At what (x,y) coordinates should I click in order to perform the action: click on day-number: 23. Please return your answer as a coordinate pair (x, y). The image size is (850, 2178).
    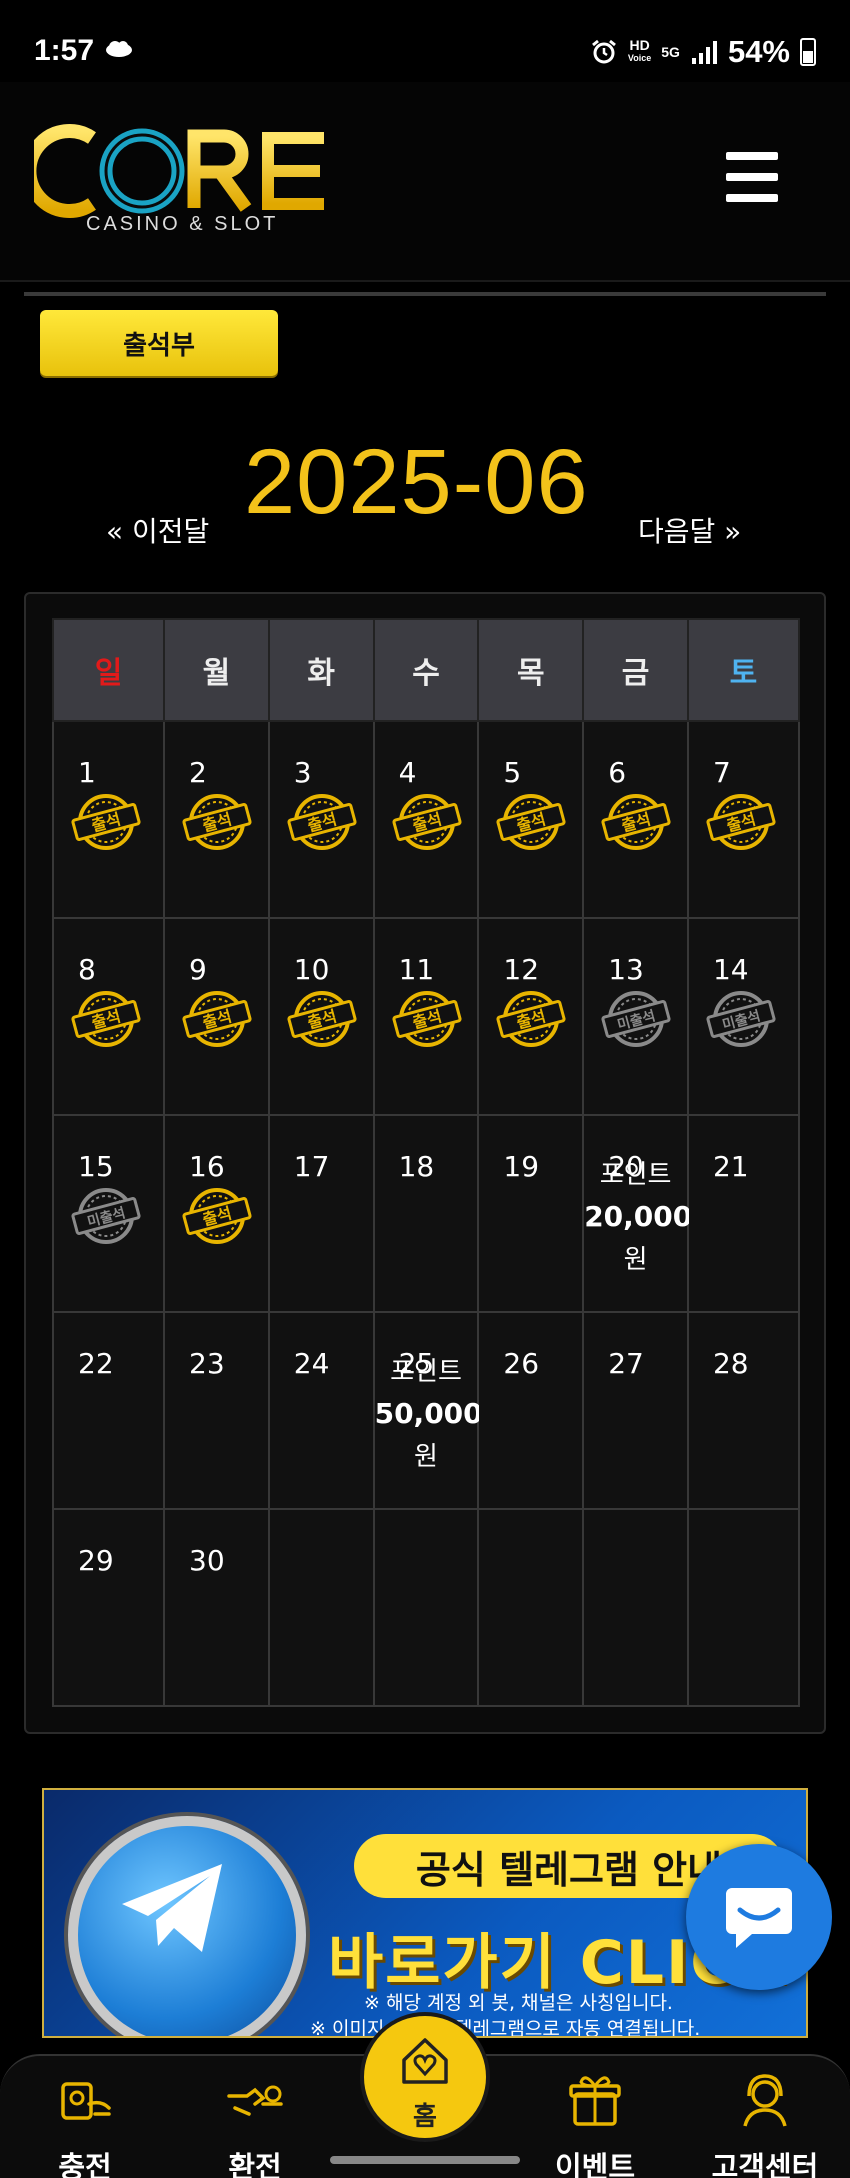
    Looking at the image, I should click on (207, 1363).